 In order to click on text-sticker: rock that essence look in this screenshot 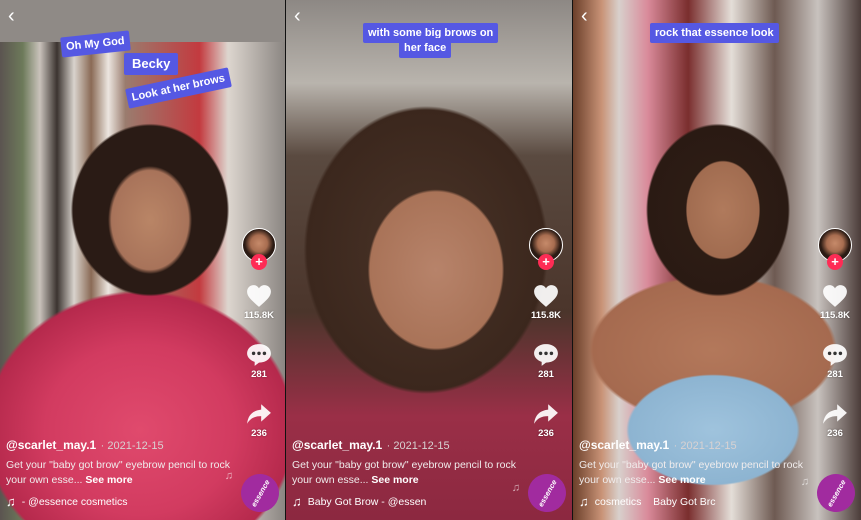, I will do `click(714, 33)`.